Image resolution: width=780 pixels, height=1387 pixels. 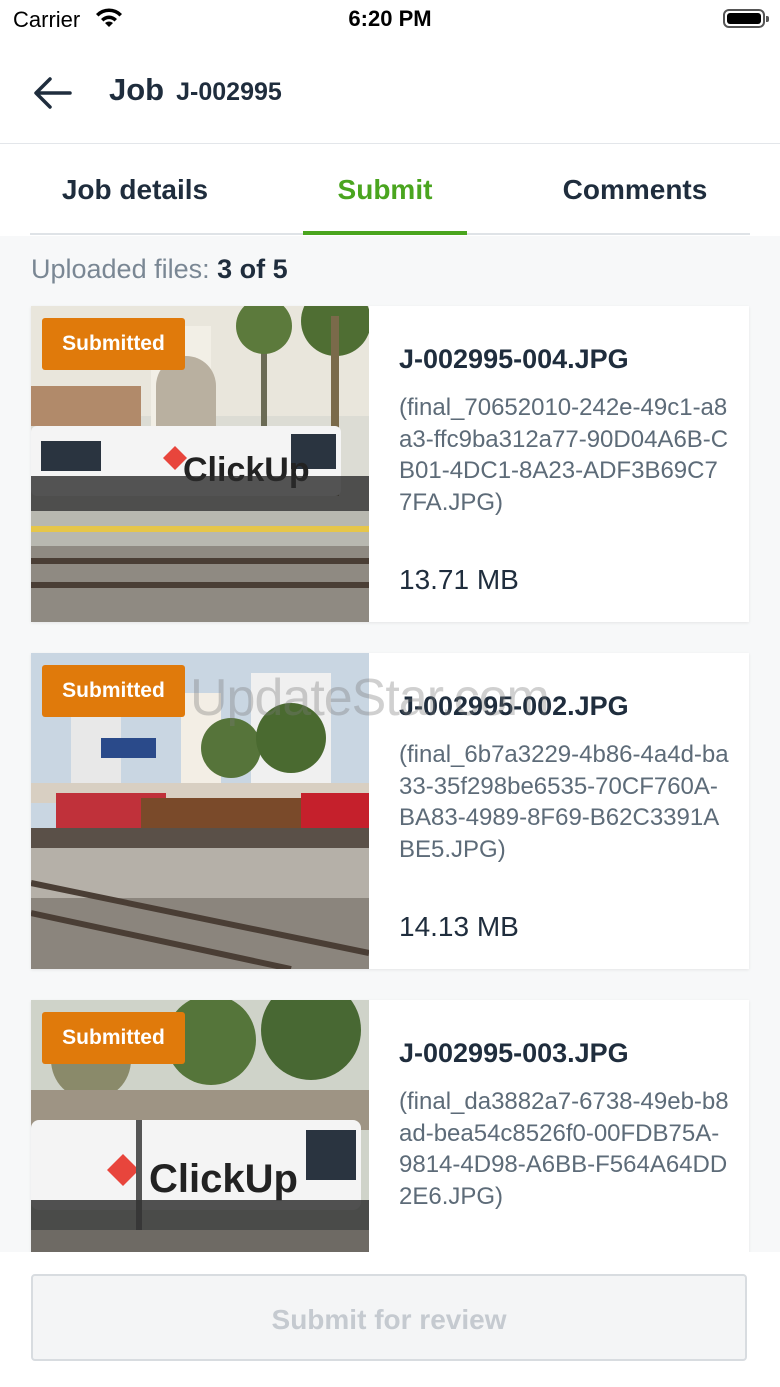 I want to click on bottom-action-bar: Submit for review, so click(x=390, y=1319).